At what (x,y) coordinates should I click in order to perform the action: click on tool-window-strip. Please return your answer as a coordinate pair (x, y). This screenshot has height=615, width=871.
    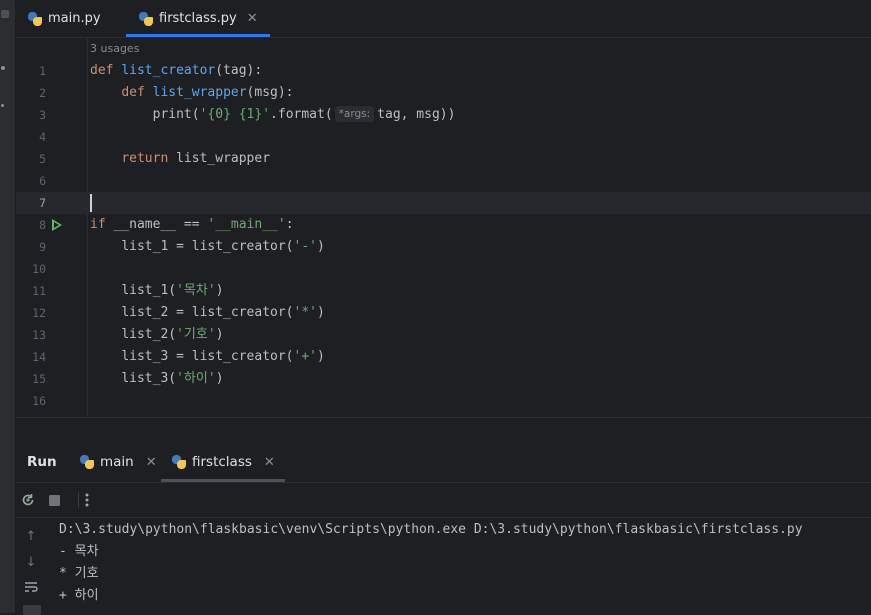
    Looking at the image, I should click on (8, 306).